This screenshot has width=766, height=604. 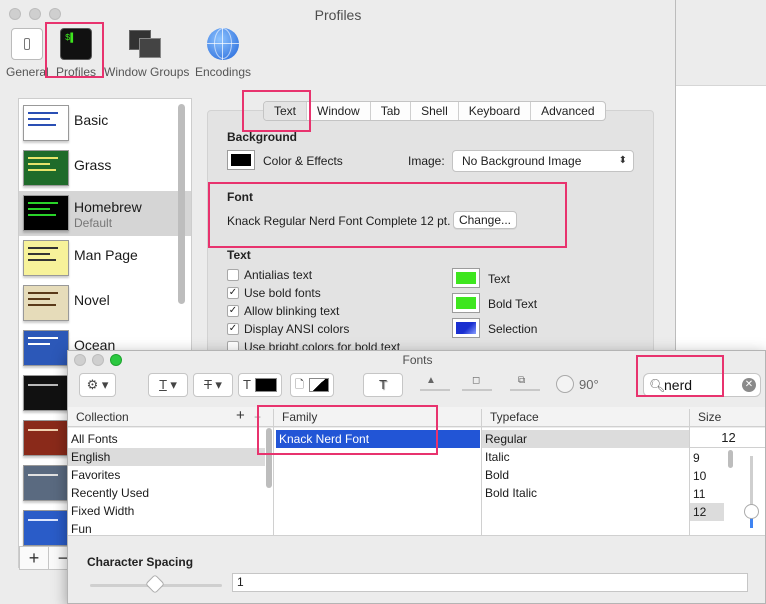 I want to click on shadow-angle-dial, so click(x=565, y=384).